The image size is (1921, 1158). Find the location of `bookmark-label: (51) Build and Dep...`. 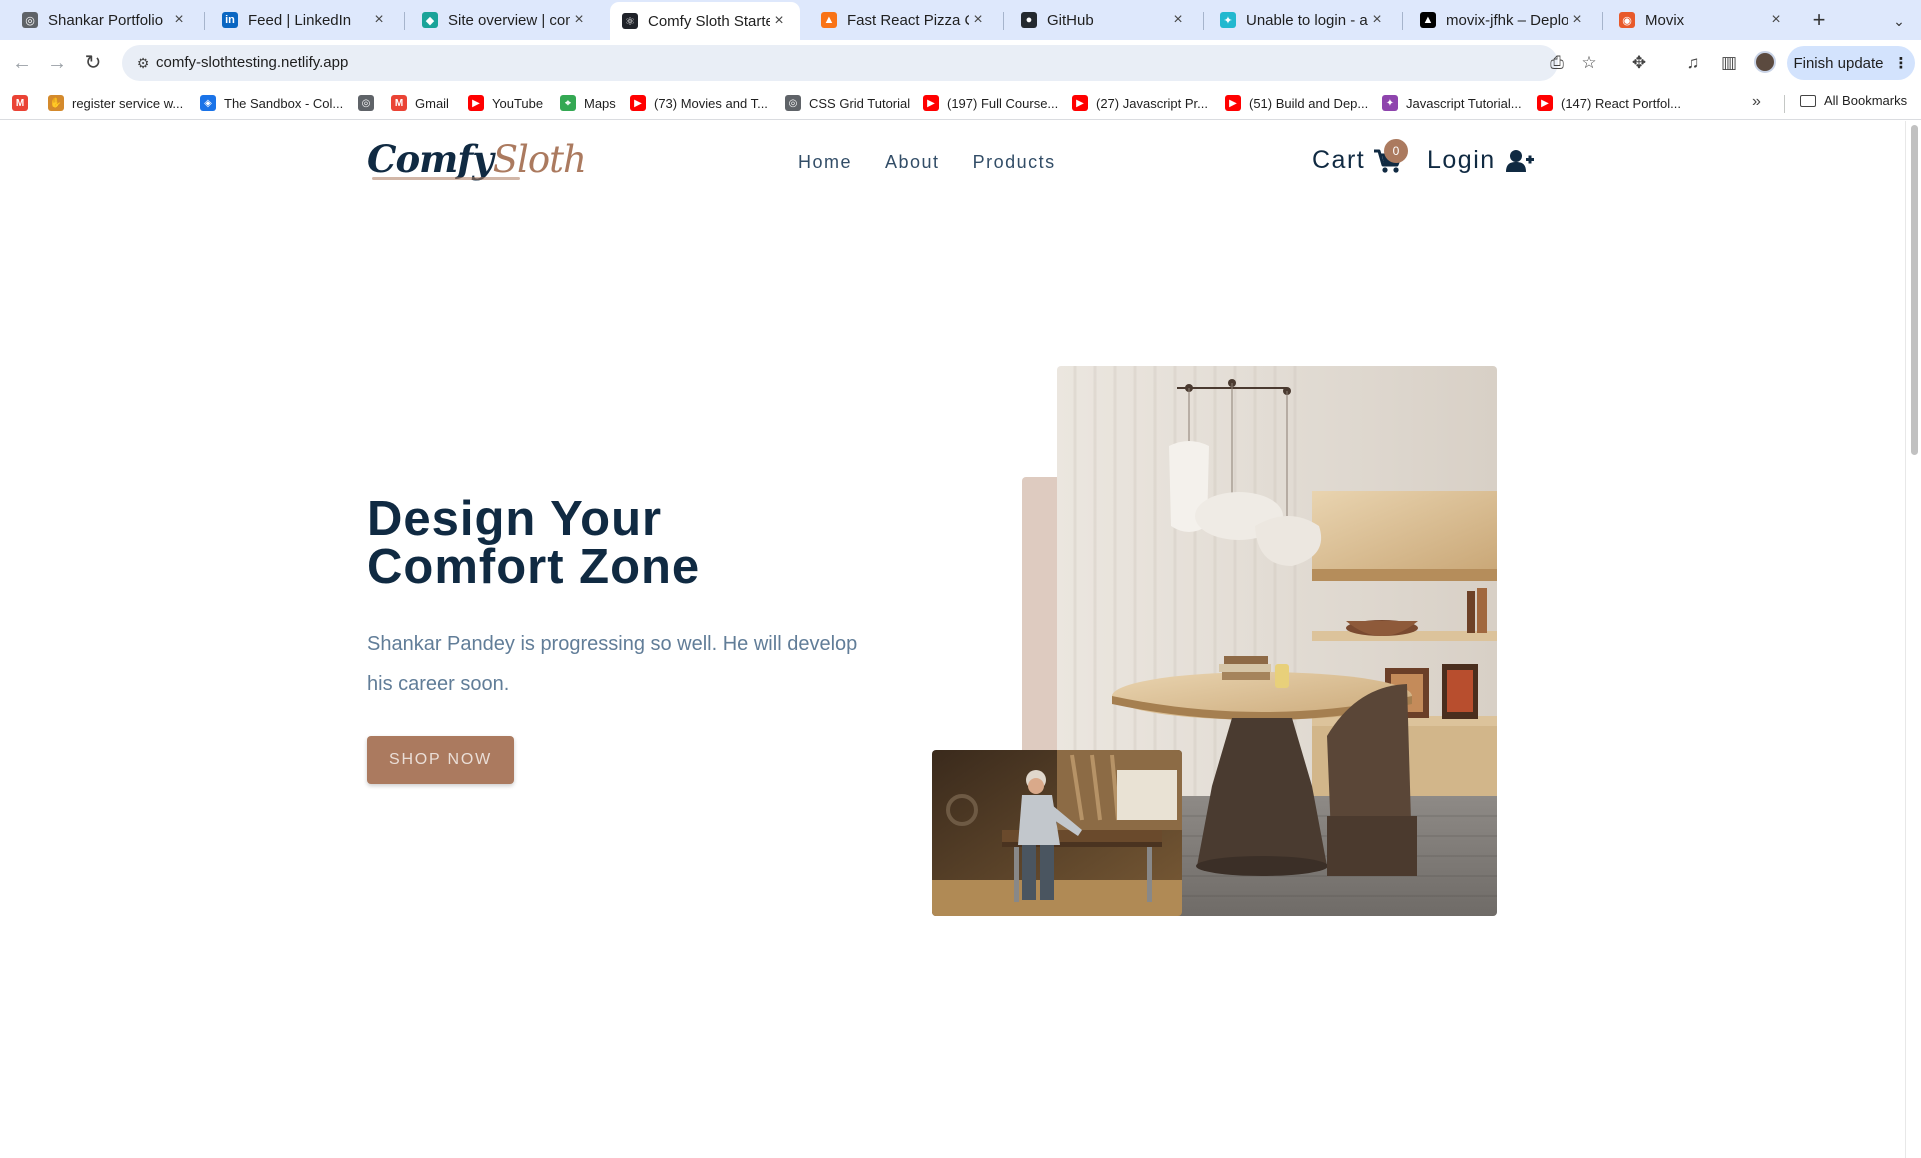

bookmark-label: (51) Build and Dep... is located at coordinates (1309, 103).